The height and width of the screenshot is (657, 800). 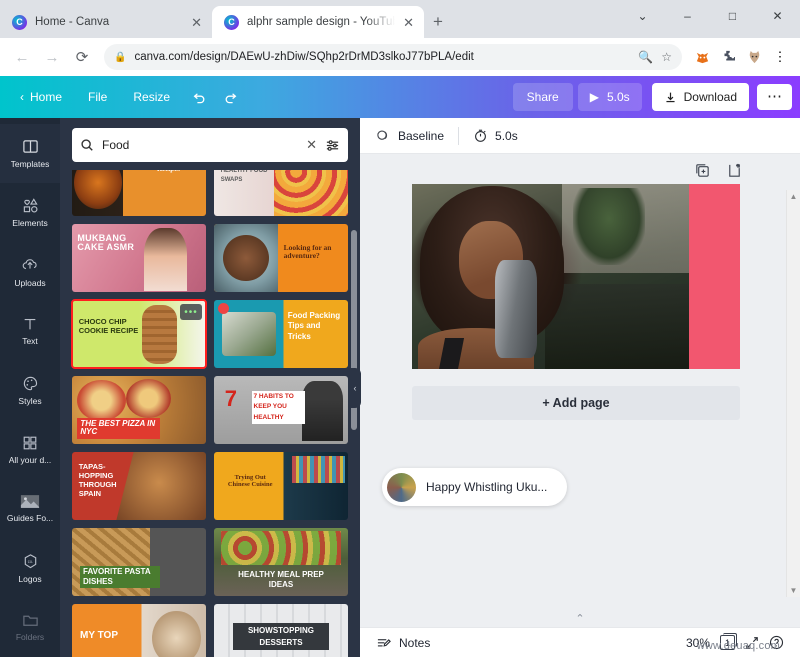 What do you see at coordinates (401, 487) in the screenshot?
I see `audio-thumbnail` at bounding box center [401, 487].